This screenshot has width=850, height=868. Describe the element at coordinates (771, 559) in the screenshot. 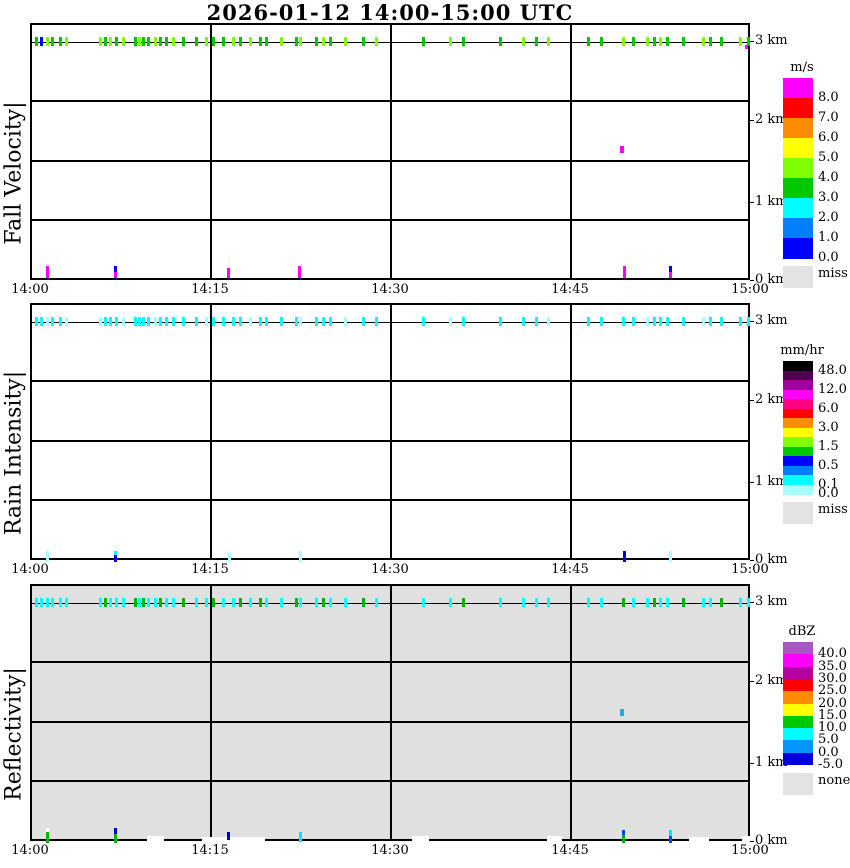

I see `y-tick-label: 0 km` at that location.